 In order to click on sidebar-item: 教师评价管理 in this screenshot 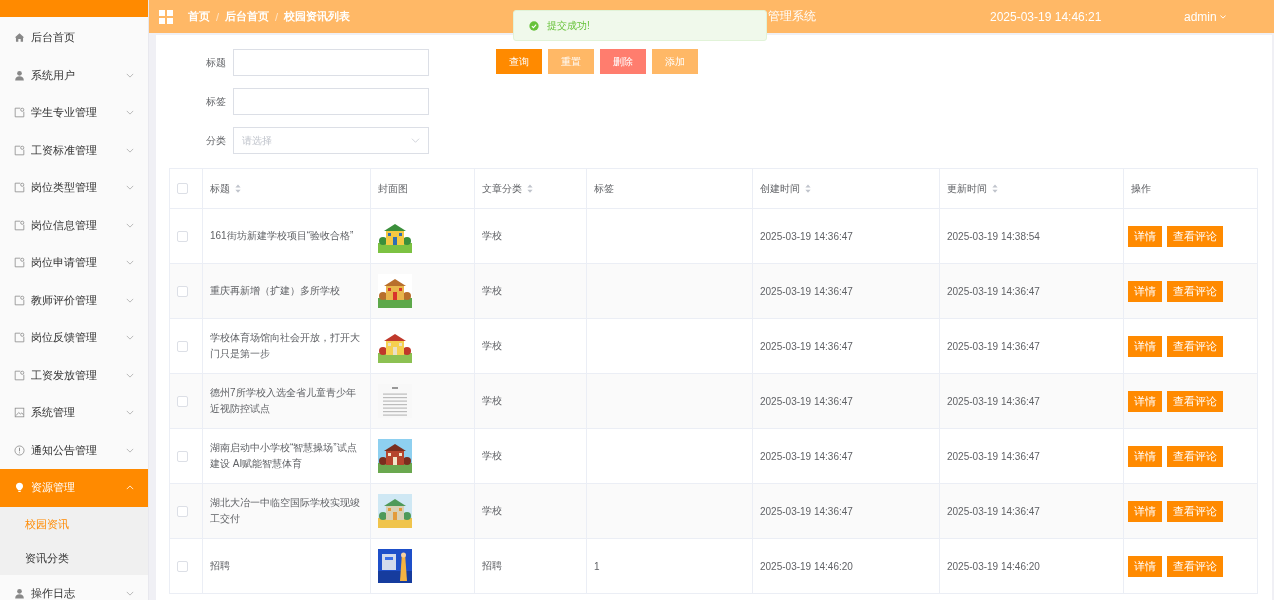, I will do `click(74, 300)`.